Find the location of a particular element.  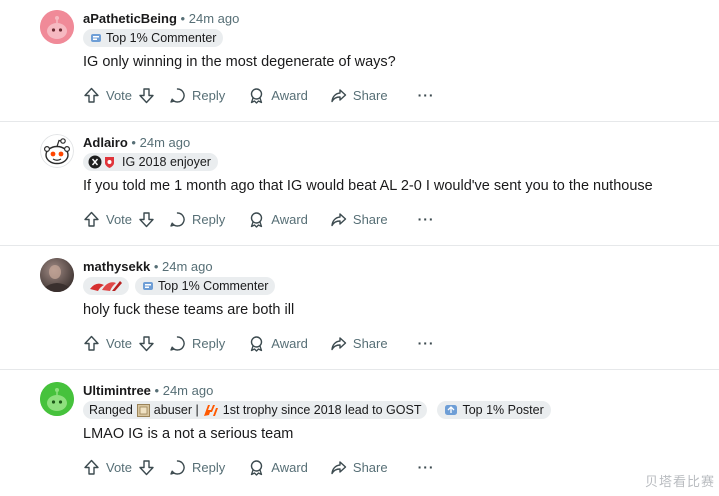

speech-bubble-icon is located at coordinates (177, 343).